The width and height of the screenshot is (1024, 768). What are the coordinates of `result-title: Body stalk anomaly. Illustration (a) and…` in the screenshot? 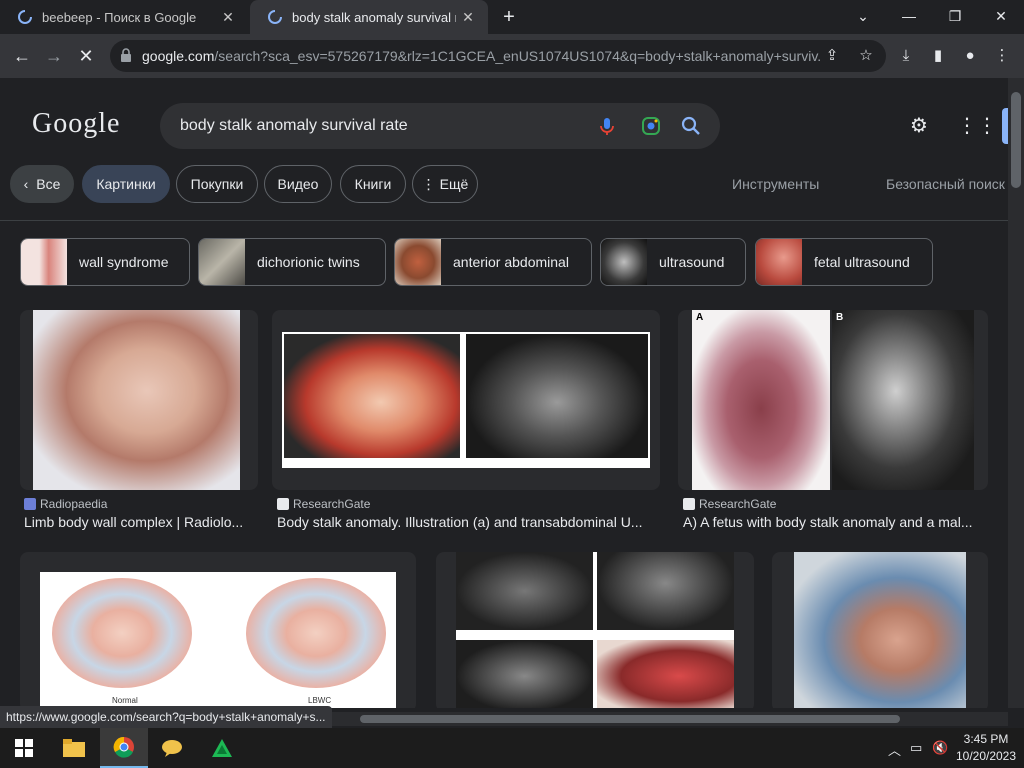 It's located at (467, 522).